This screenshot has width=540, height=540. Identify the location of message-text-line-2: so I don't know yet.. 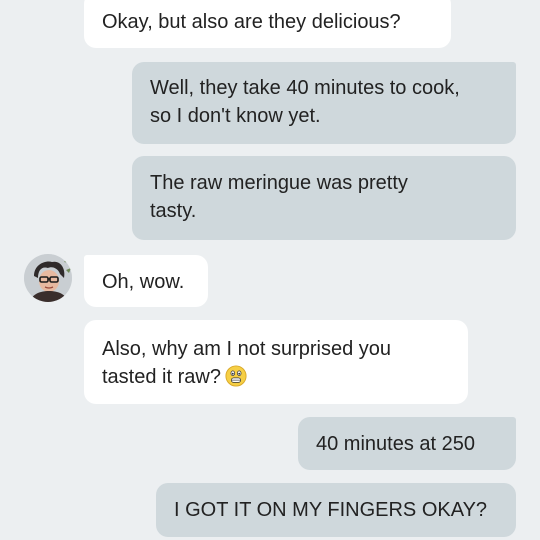
(235, 116).